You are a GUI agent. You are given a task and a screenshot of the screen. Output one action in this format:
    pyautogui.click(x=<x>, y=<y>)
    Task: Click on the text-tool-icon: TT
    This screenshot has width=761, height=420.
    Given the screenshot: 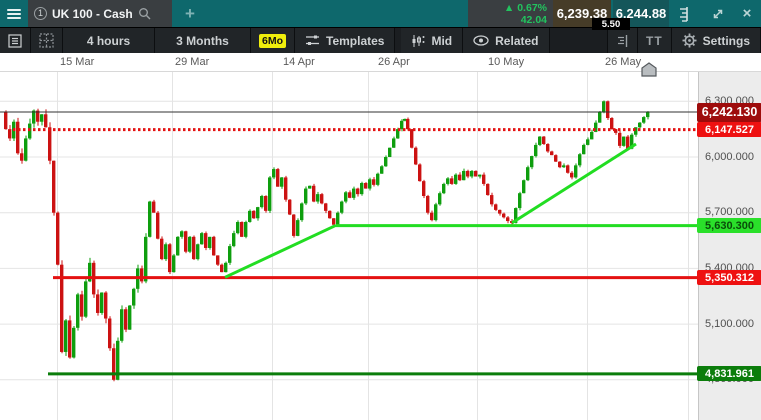 What is the action you would take?
    pyautogui.click(x=654, y=40)
    